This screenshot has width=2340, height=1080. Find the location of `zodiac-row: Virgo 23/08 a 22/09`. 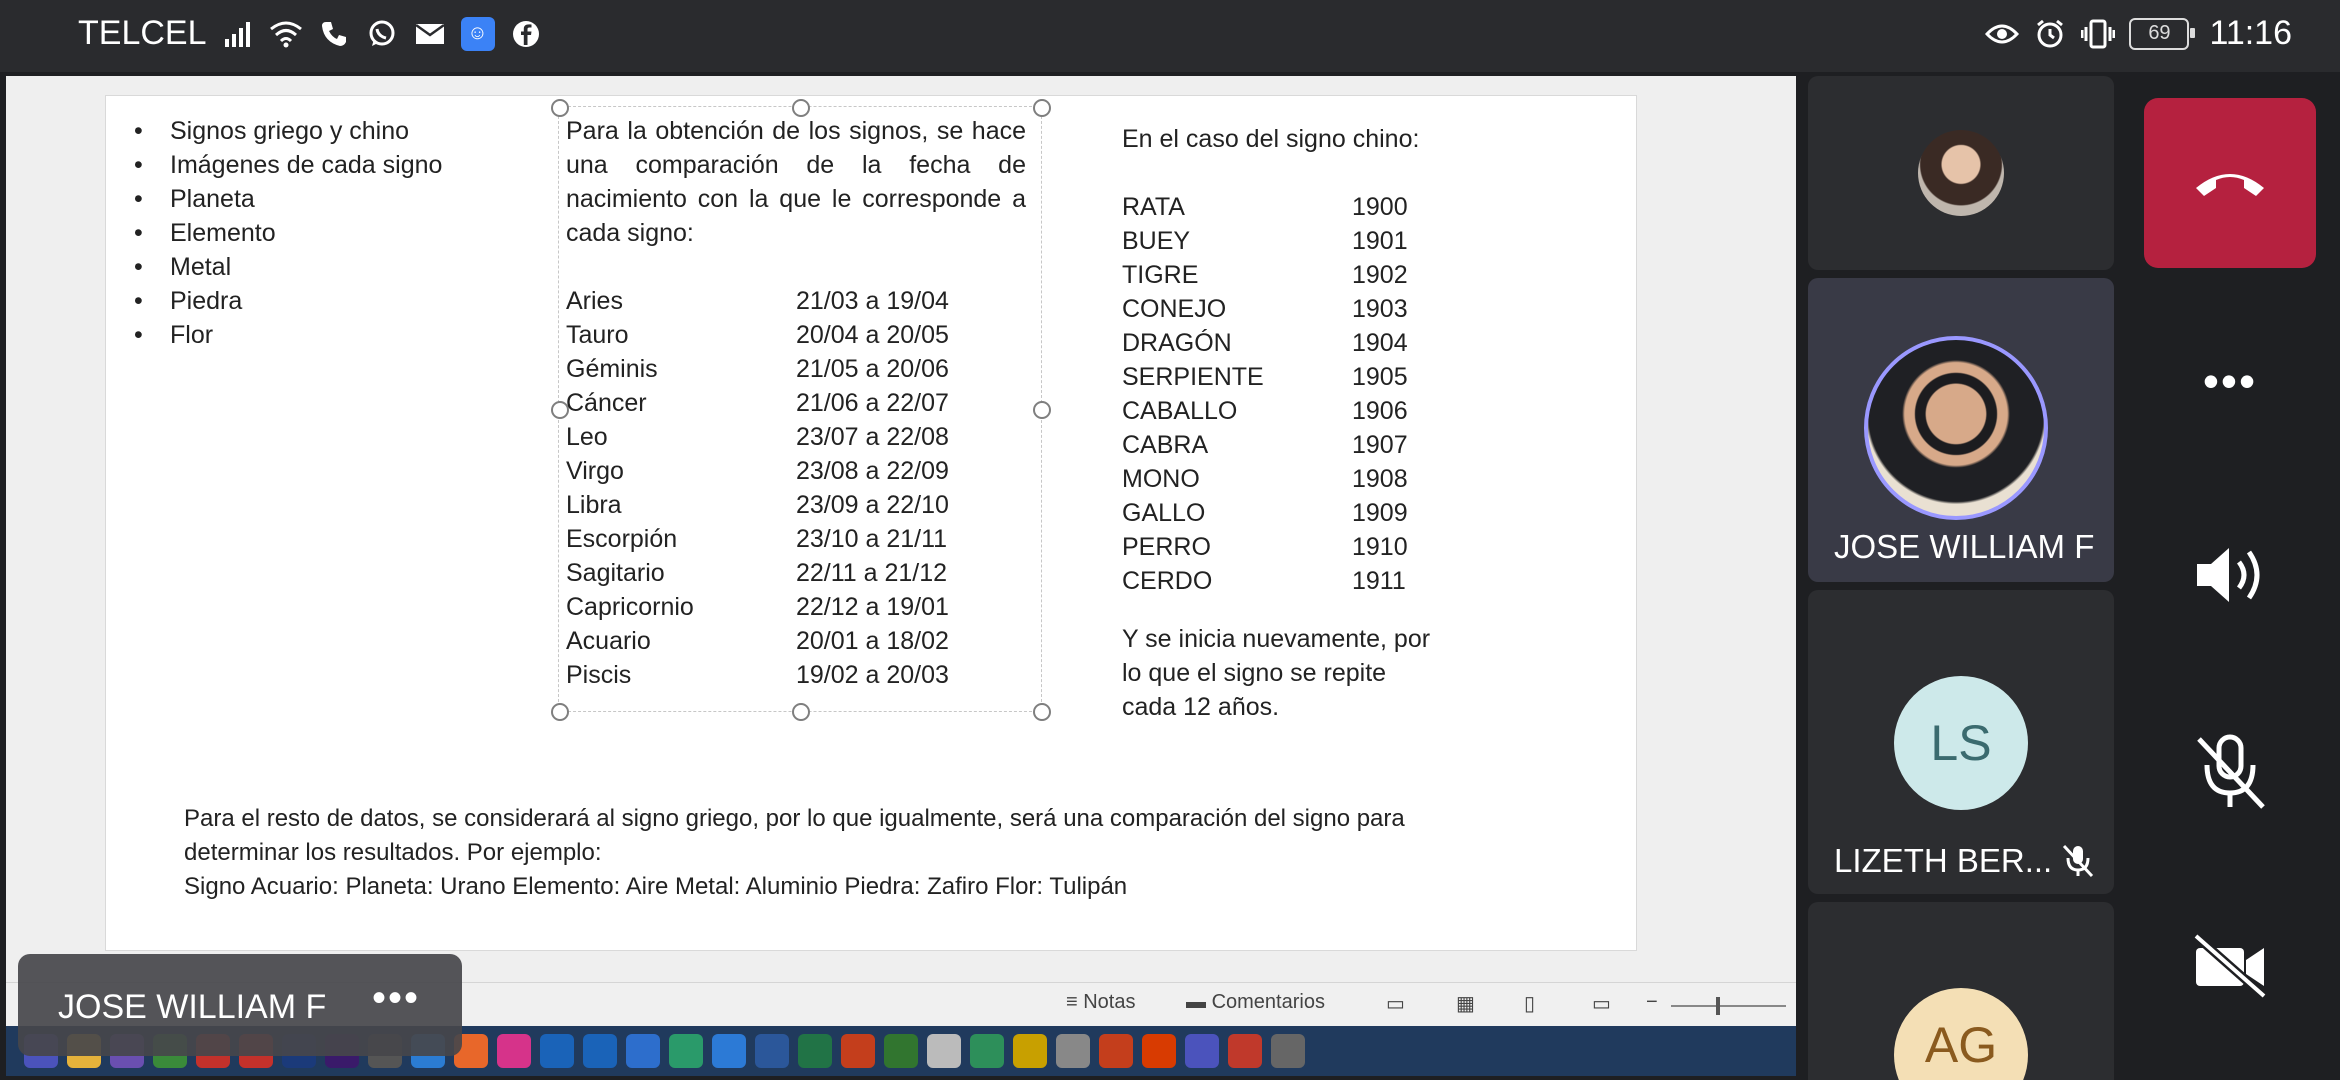

zodiac-row: Virgo 23/08 a 22/09 is located at coordinates (796, 471).